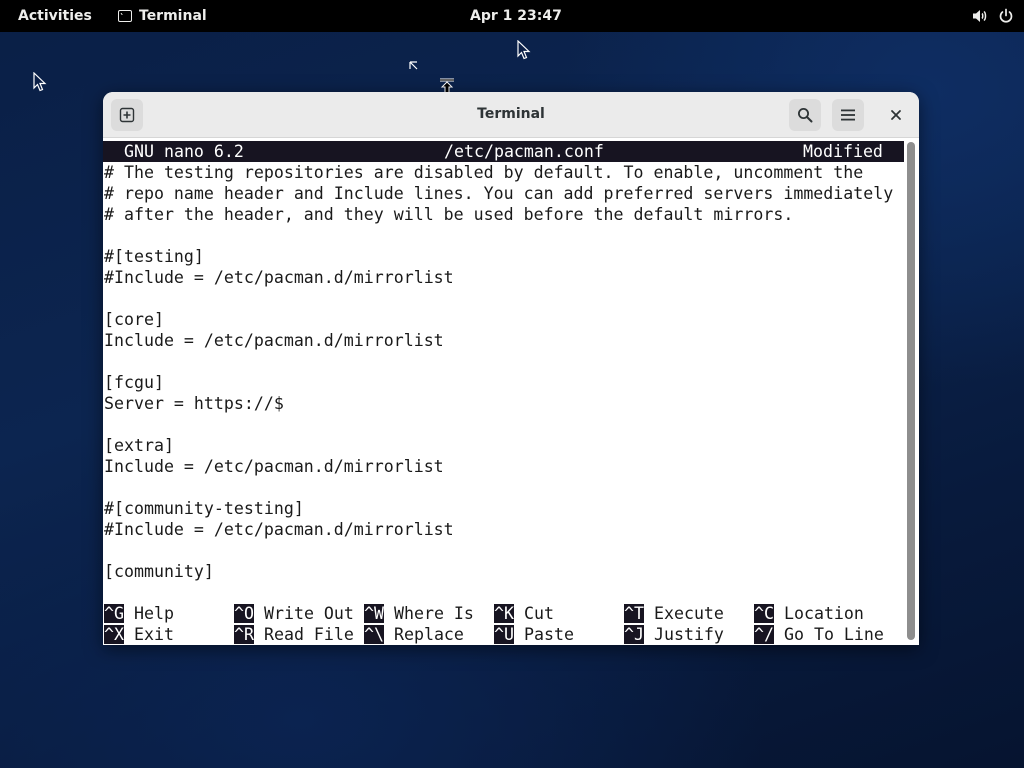  I want to click on shortcut-key: ^W, so click(374, 613).